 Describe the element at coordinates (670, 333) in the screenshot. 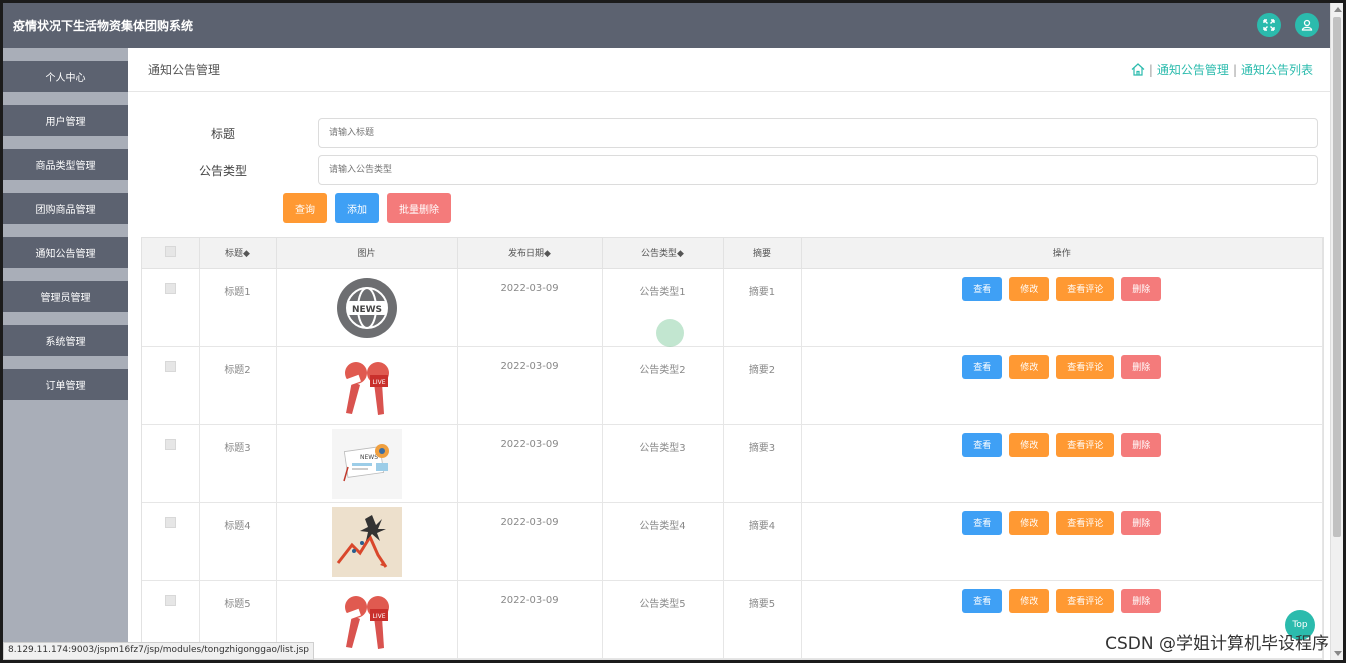

I see `click-indicator` at that location.